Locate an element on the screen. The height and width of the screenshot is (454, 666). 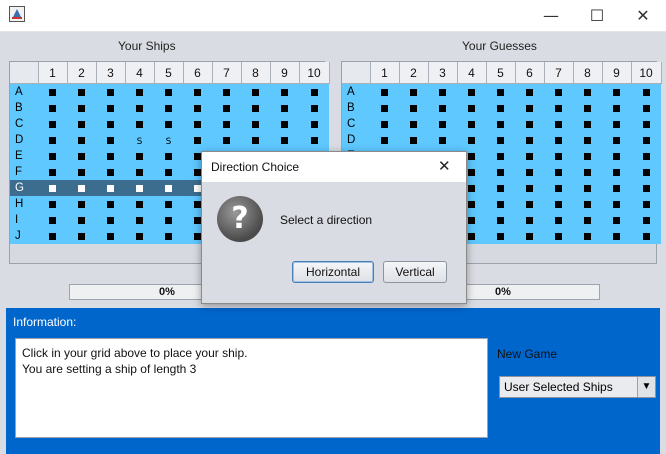
game-mode-select: User Selected Ships ▼ is located at coordinates (577, 387).